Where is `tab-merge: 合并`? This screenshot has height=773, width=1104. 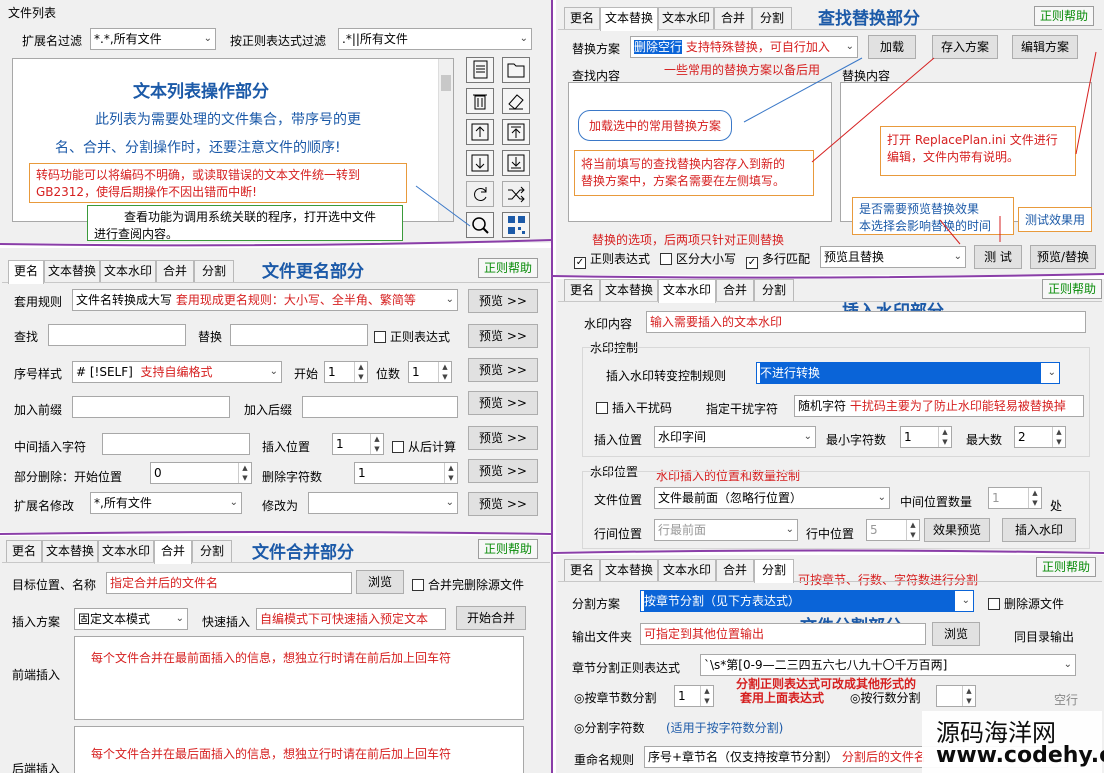
tab-merge: 合并 is located at coordinates (173, 552).